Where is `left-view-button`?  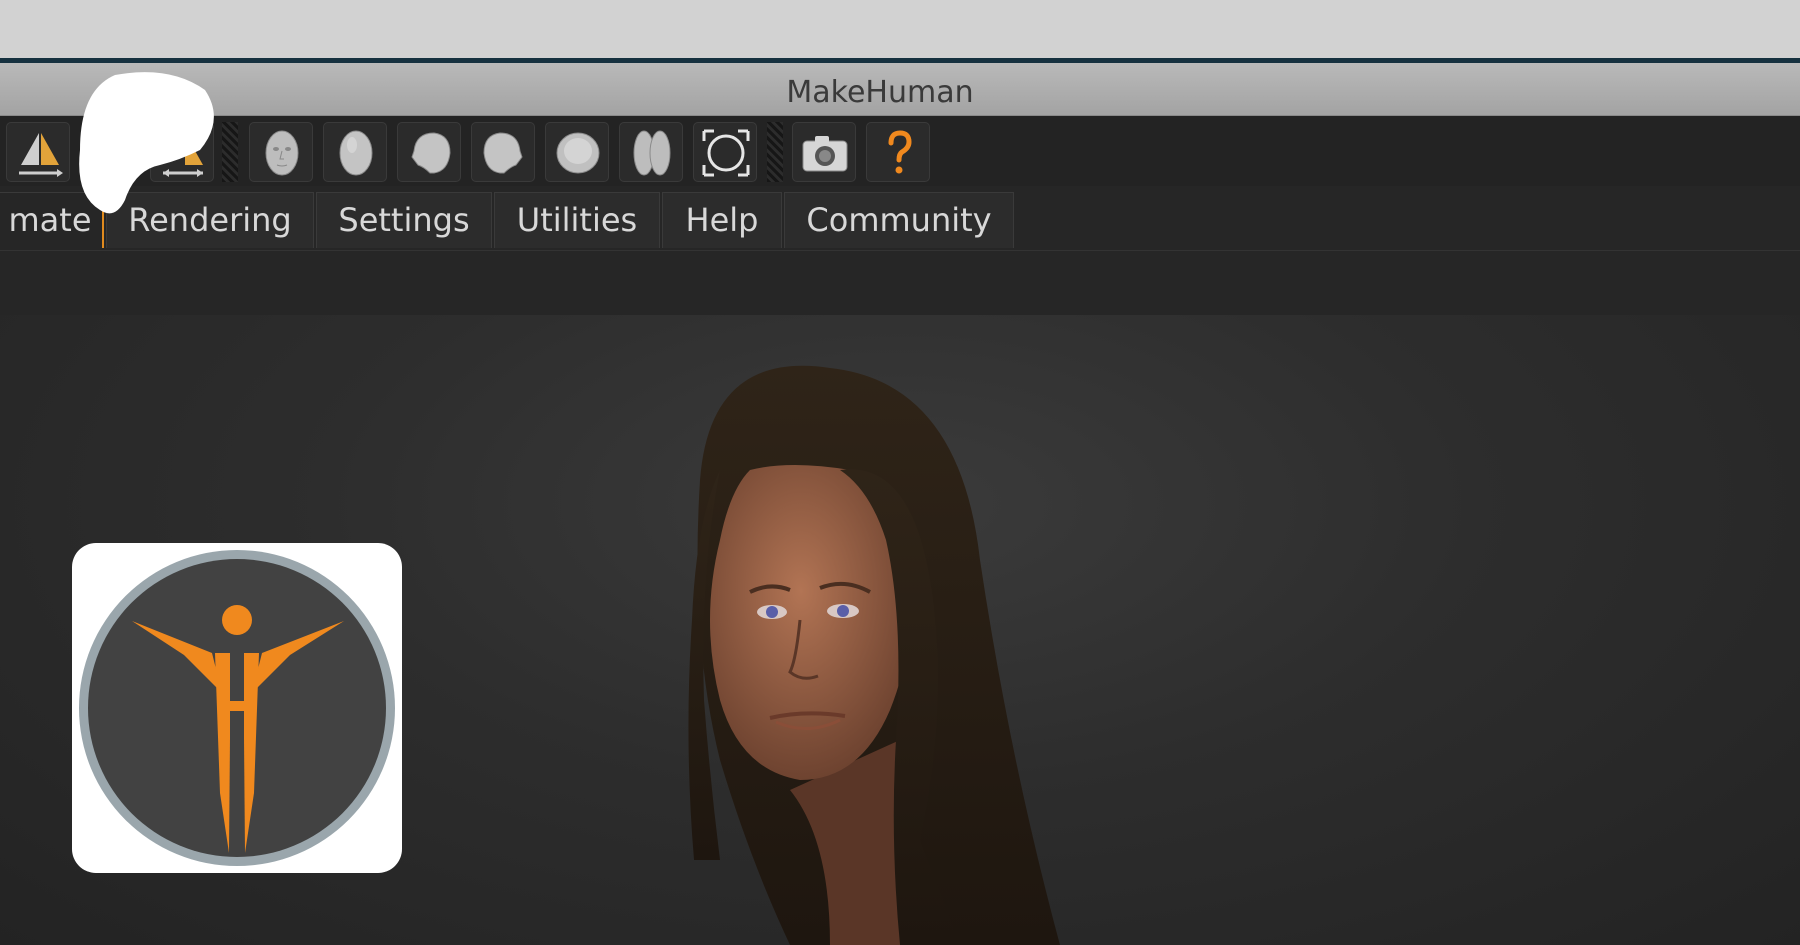
left-view-button is located at coordinates (429, 152).